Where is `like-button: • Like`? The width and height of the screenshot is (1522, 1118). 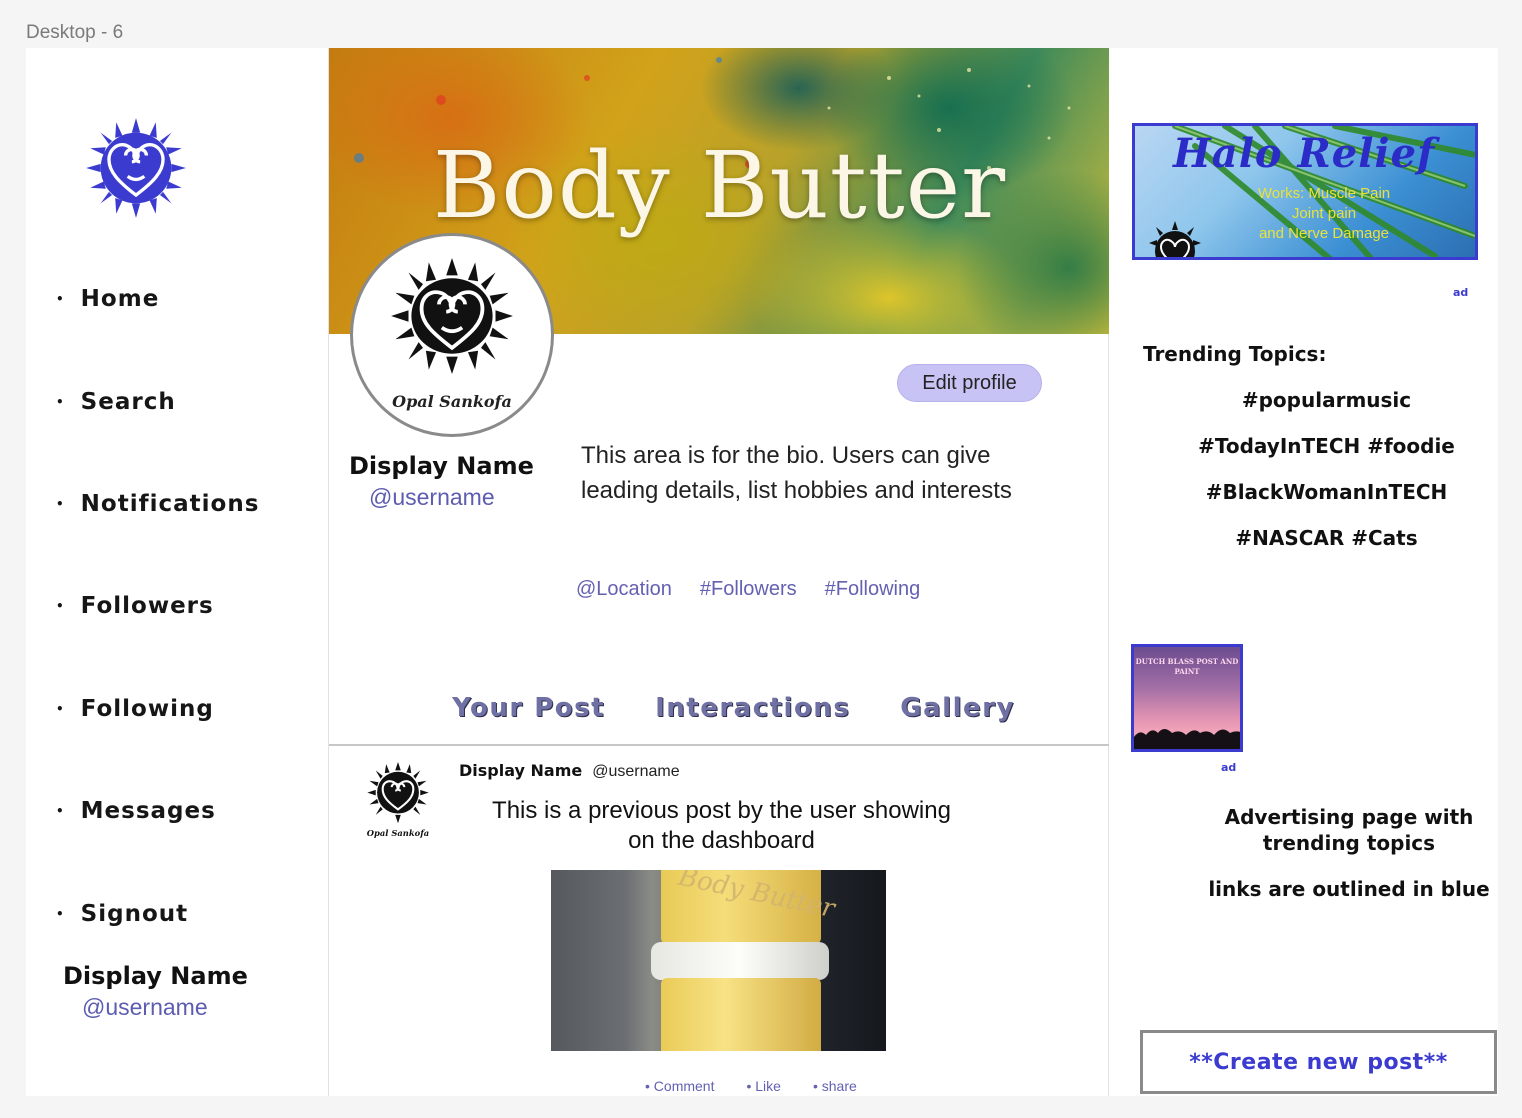
like-button: • Like is located at coordinates (763, 1086).